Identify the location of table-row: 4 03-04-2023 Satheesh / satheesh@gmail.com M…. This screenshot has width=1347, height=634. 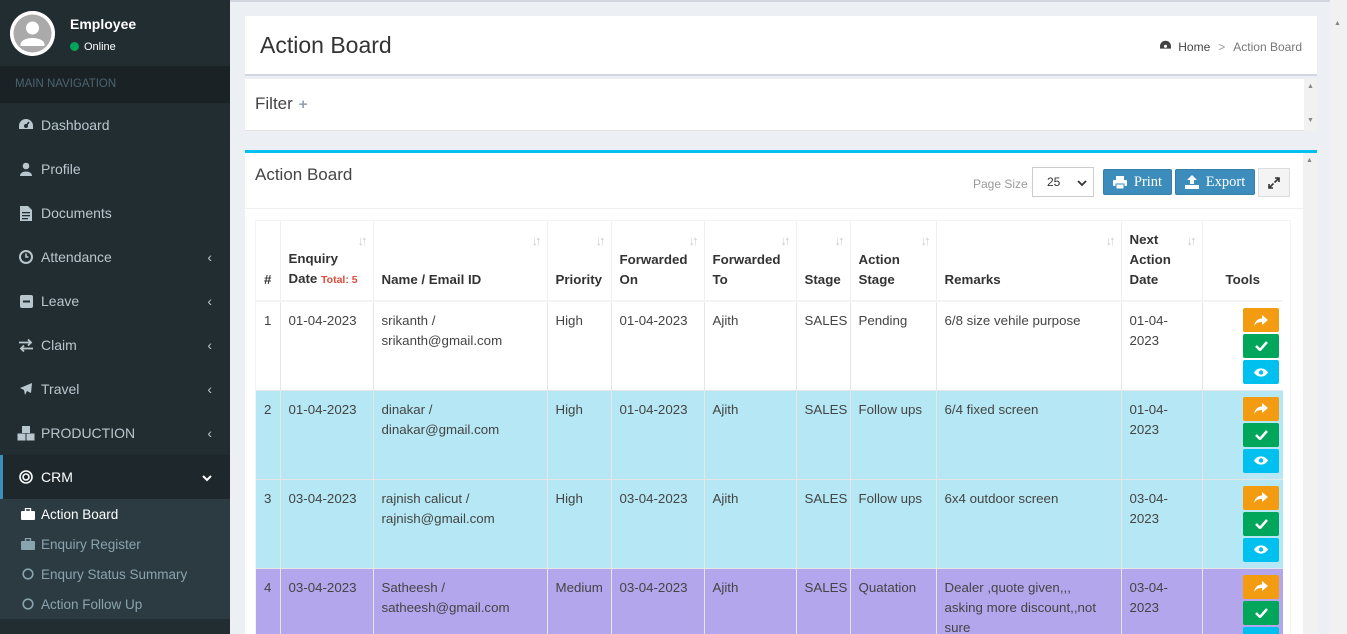
(769, 601).